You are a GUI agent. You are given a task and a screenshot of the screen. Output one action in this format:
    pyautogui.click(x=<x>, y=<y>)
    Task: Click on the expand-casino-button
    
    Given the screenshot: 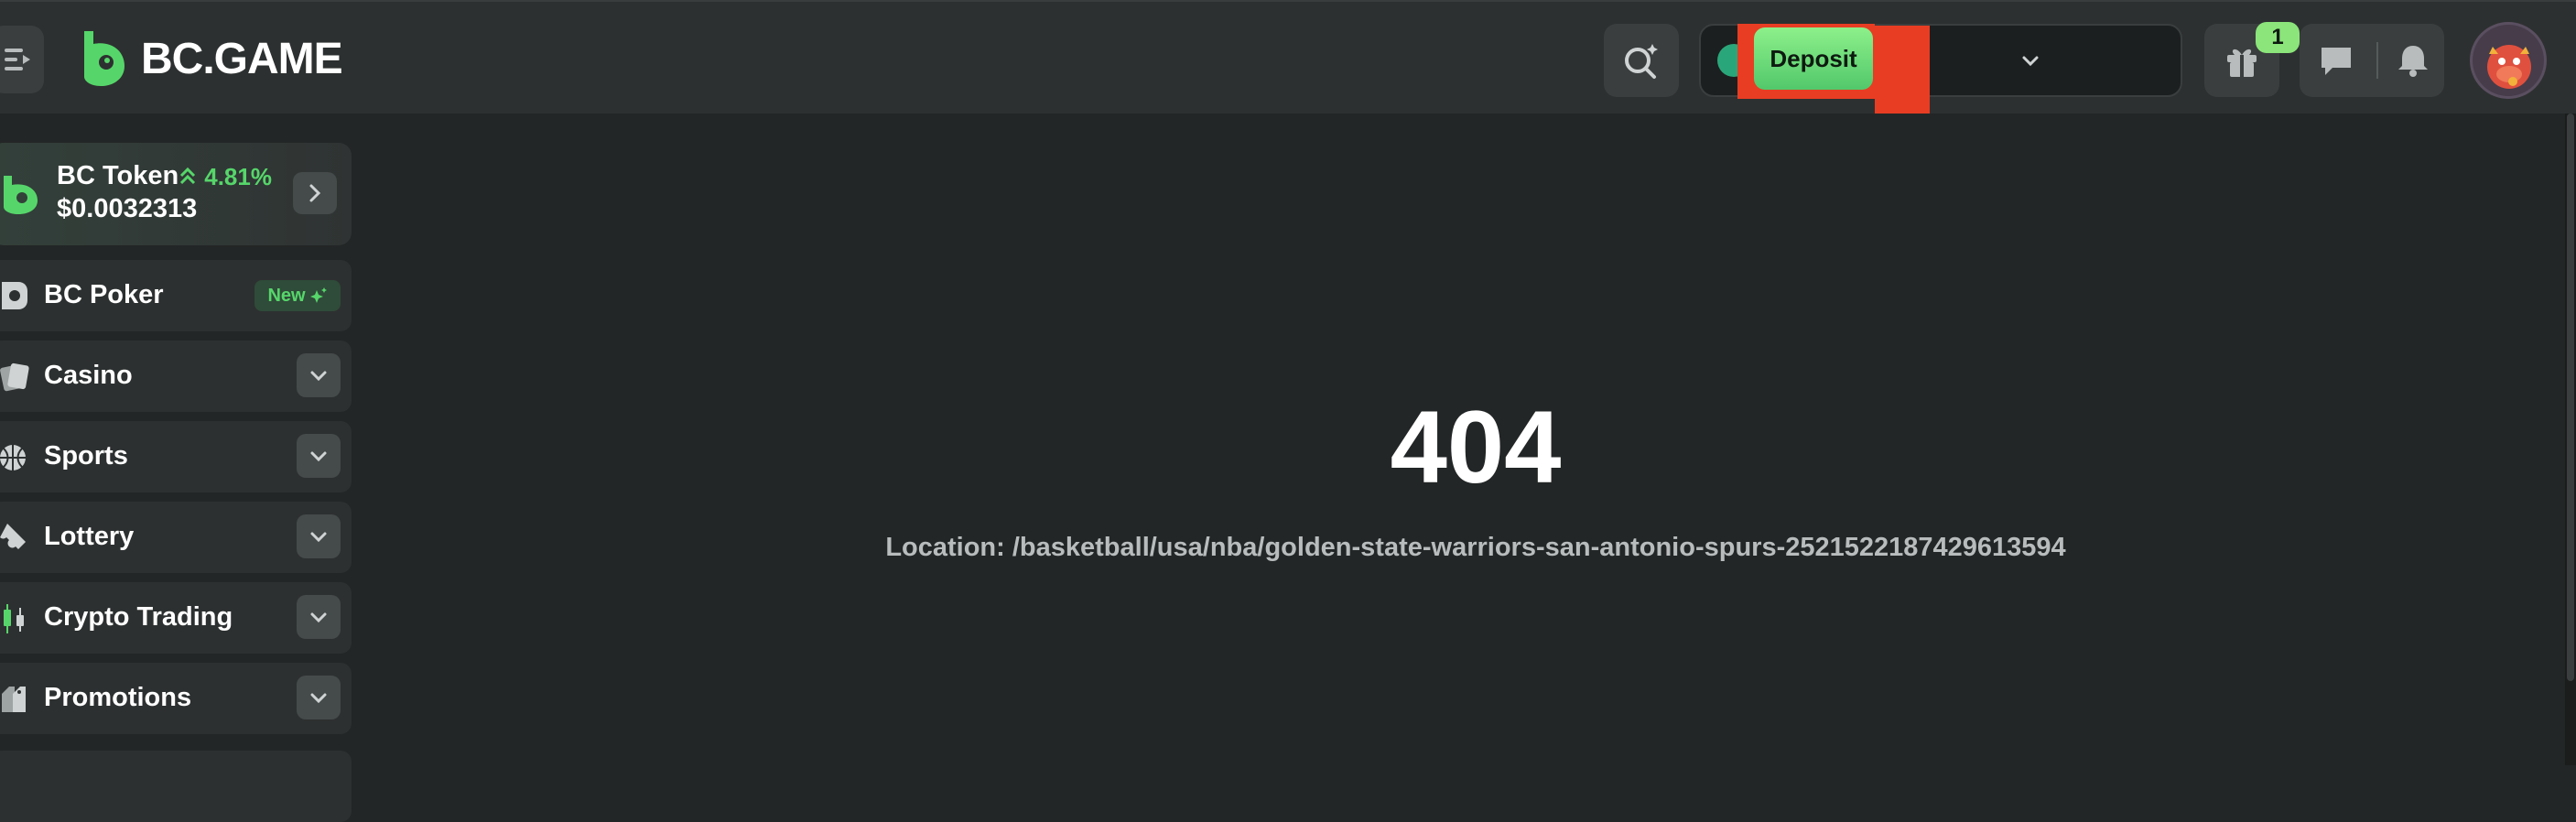 What is the action you would take?
    pyautogui.click(x=319, y=375)
    